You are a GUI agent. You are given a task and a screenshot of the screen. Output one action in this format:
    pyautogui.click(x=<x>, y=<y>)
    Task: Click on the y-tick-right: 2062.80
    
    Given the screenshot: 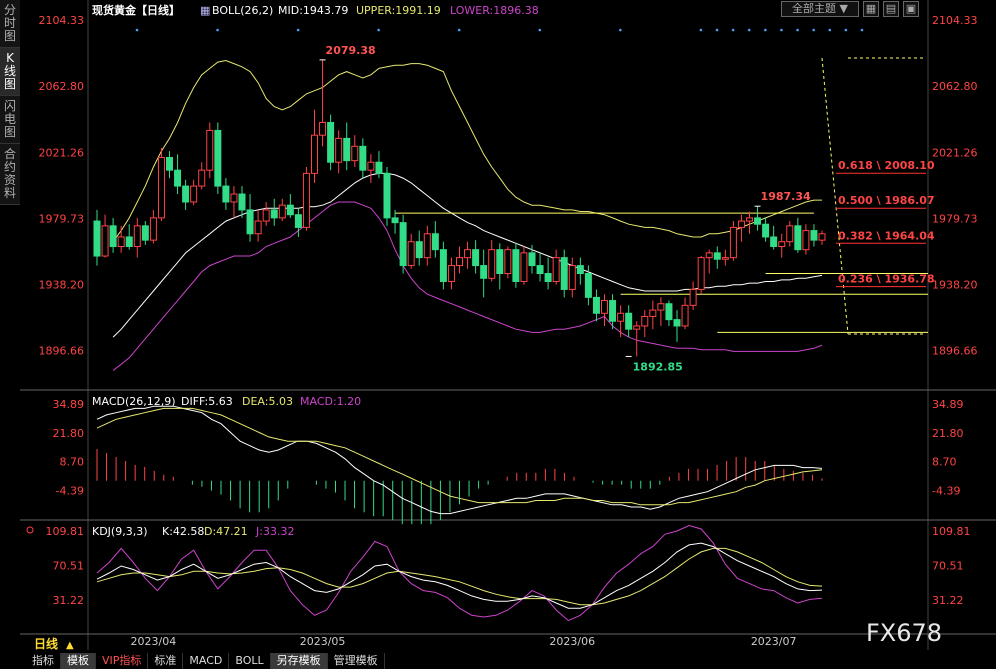 What is the action you would take?
    pyautogui.click(x=955, y=86)
    